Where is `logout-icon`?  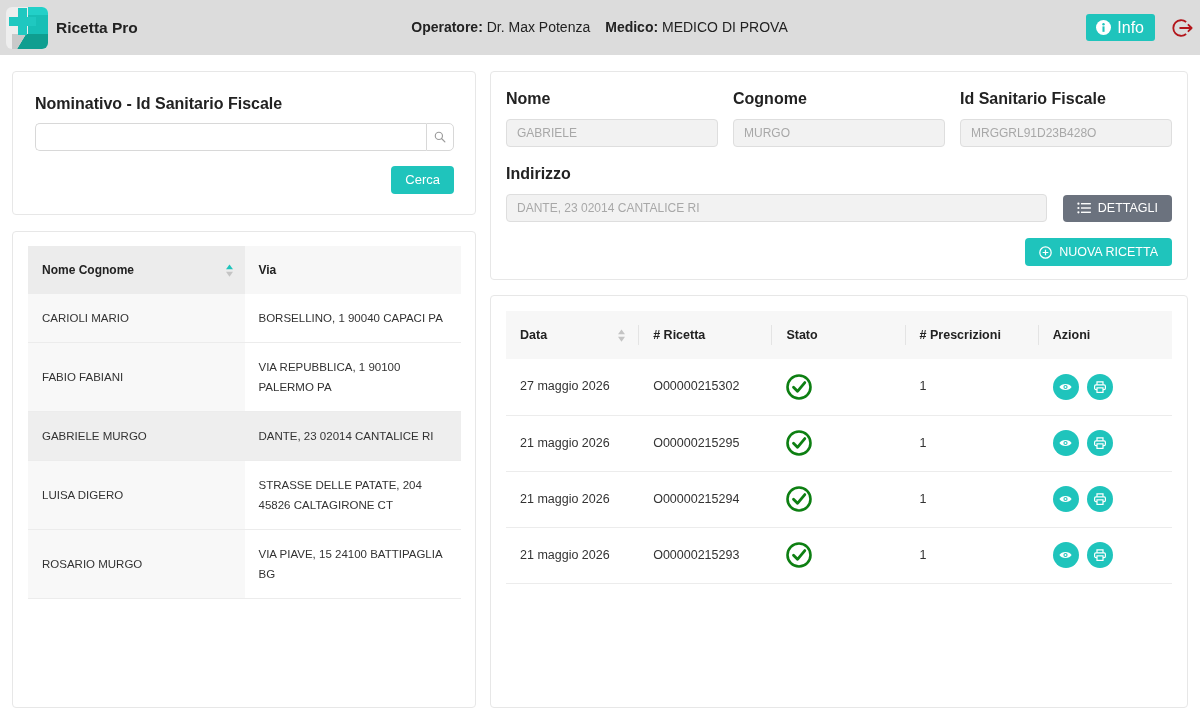
logout-icon is located at coordinates (1182, 27).